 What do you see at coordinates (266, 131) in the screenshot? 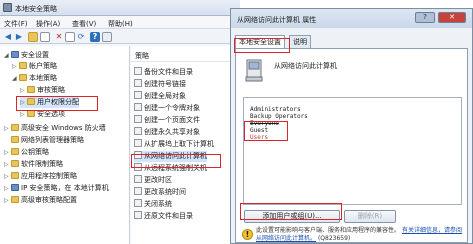
I see `highlight-guest-entry` at bounding box center [266, 131].